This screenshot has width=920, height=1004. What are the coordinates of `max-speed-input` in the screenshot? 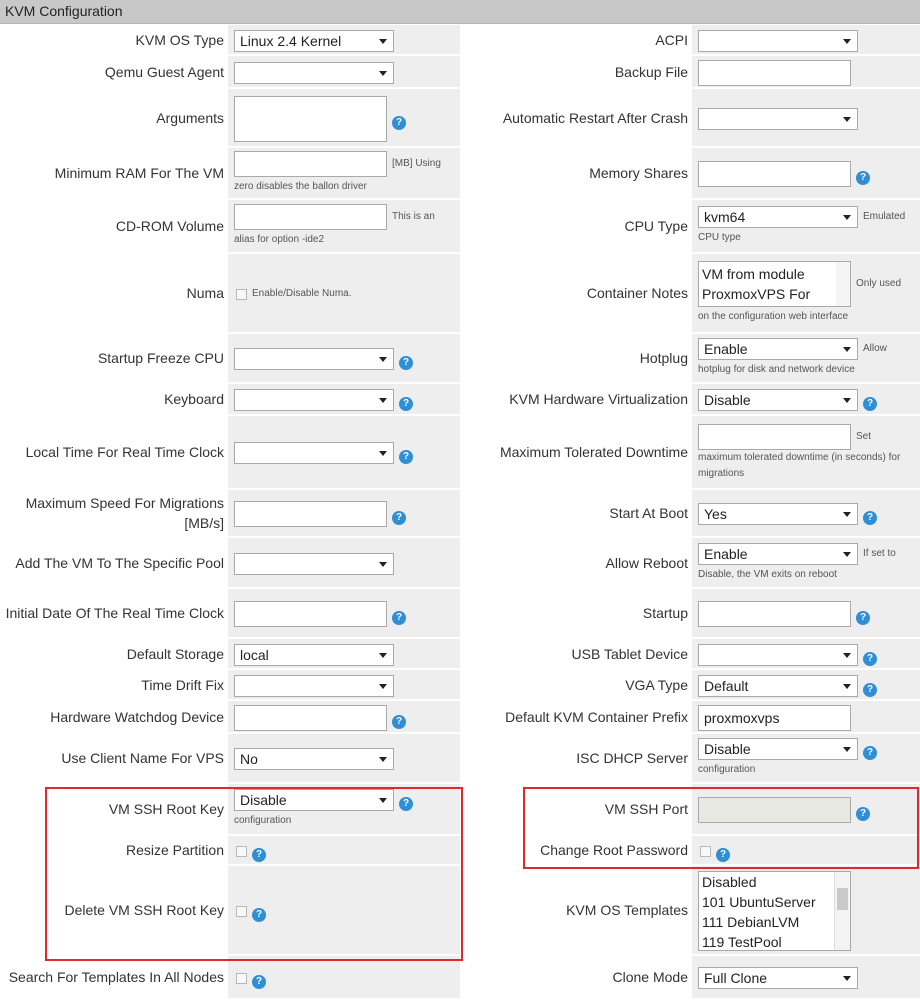 It's located at (310, 514).